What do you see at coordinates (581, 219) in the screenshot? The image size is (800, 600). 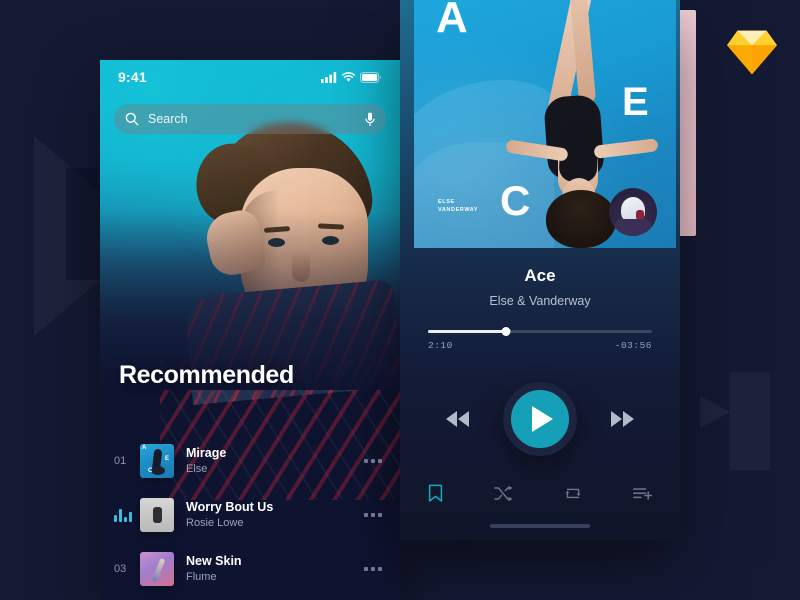 I see `diver-hair` at bounding box center [581, 219].